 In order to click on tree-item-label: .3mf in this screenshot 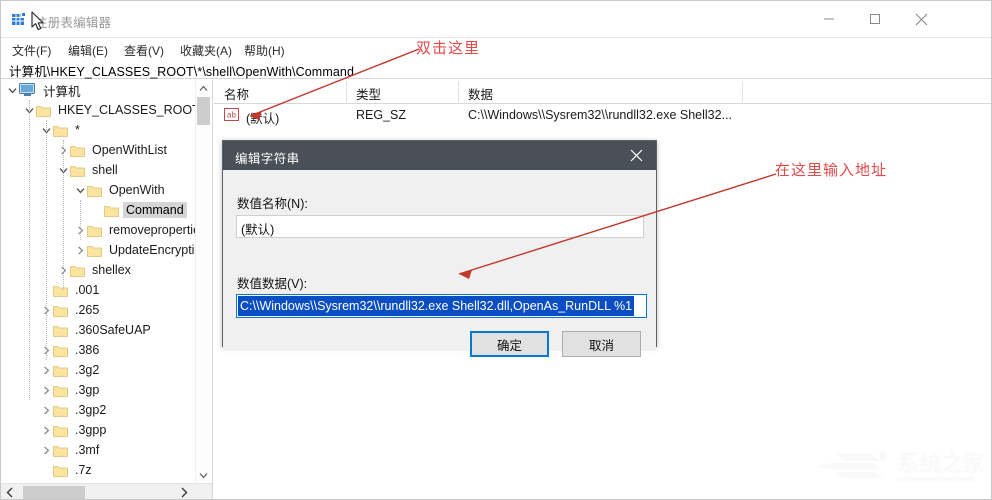, I will do `click(87, 450)`.